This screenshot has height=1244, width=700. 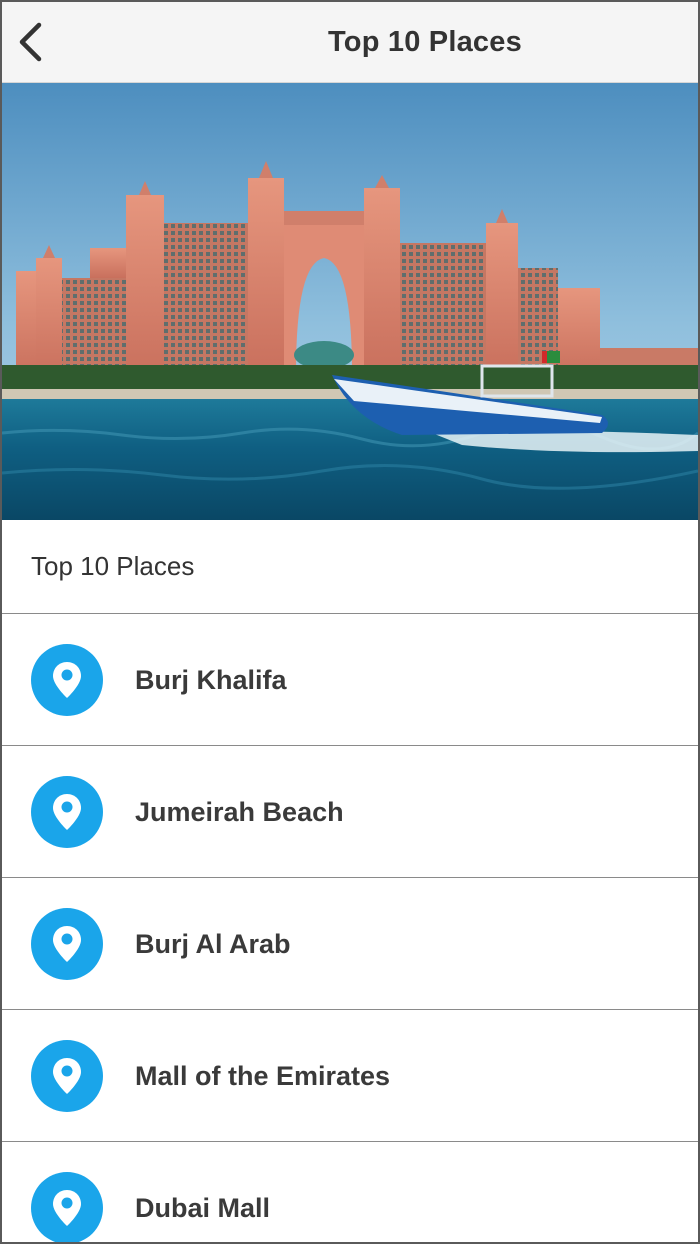 I want to click on page-title: Top 10 Places, so click(x=425, y=41).